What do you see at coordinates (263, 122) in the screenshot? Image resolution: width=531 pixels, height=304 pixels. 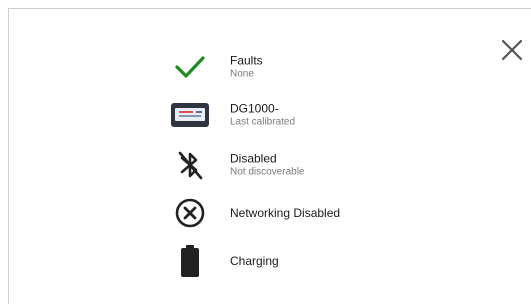 I see `device-subtitle: Last calibrated` at bounding box center [263, 122].